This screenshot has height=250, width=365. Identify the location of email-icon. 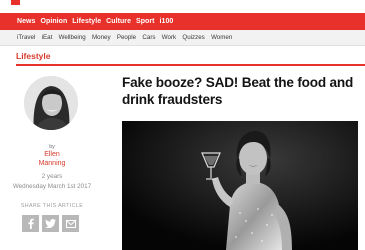
(70, 223).